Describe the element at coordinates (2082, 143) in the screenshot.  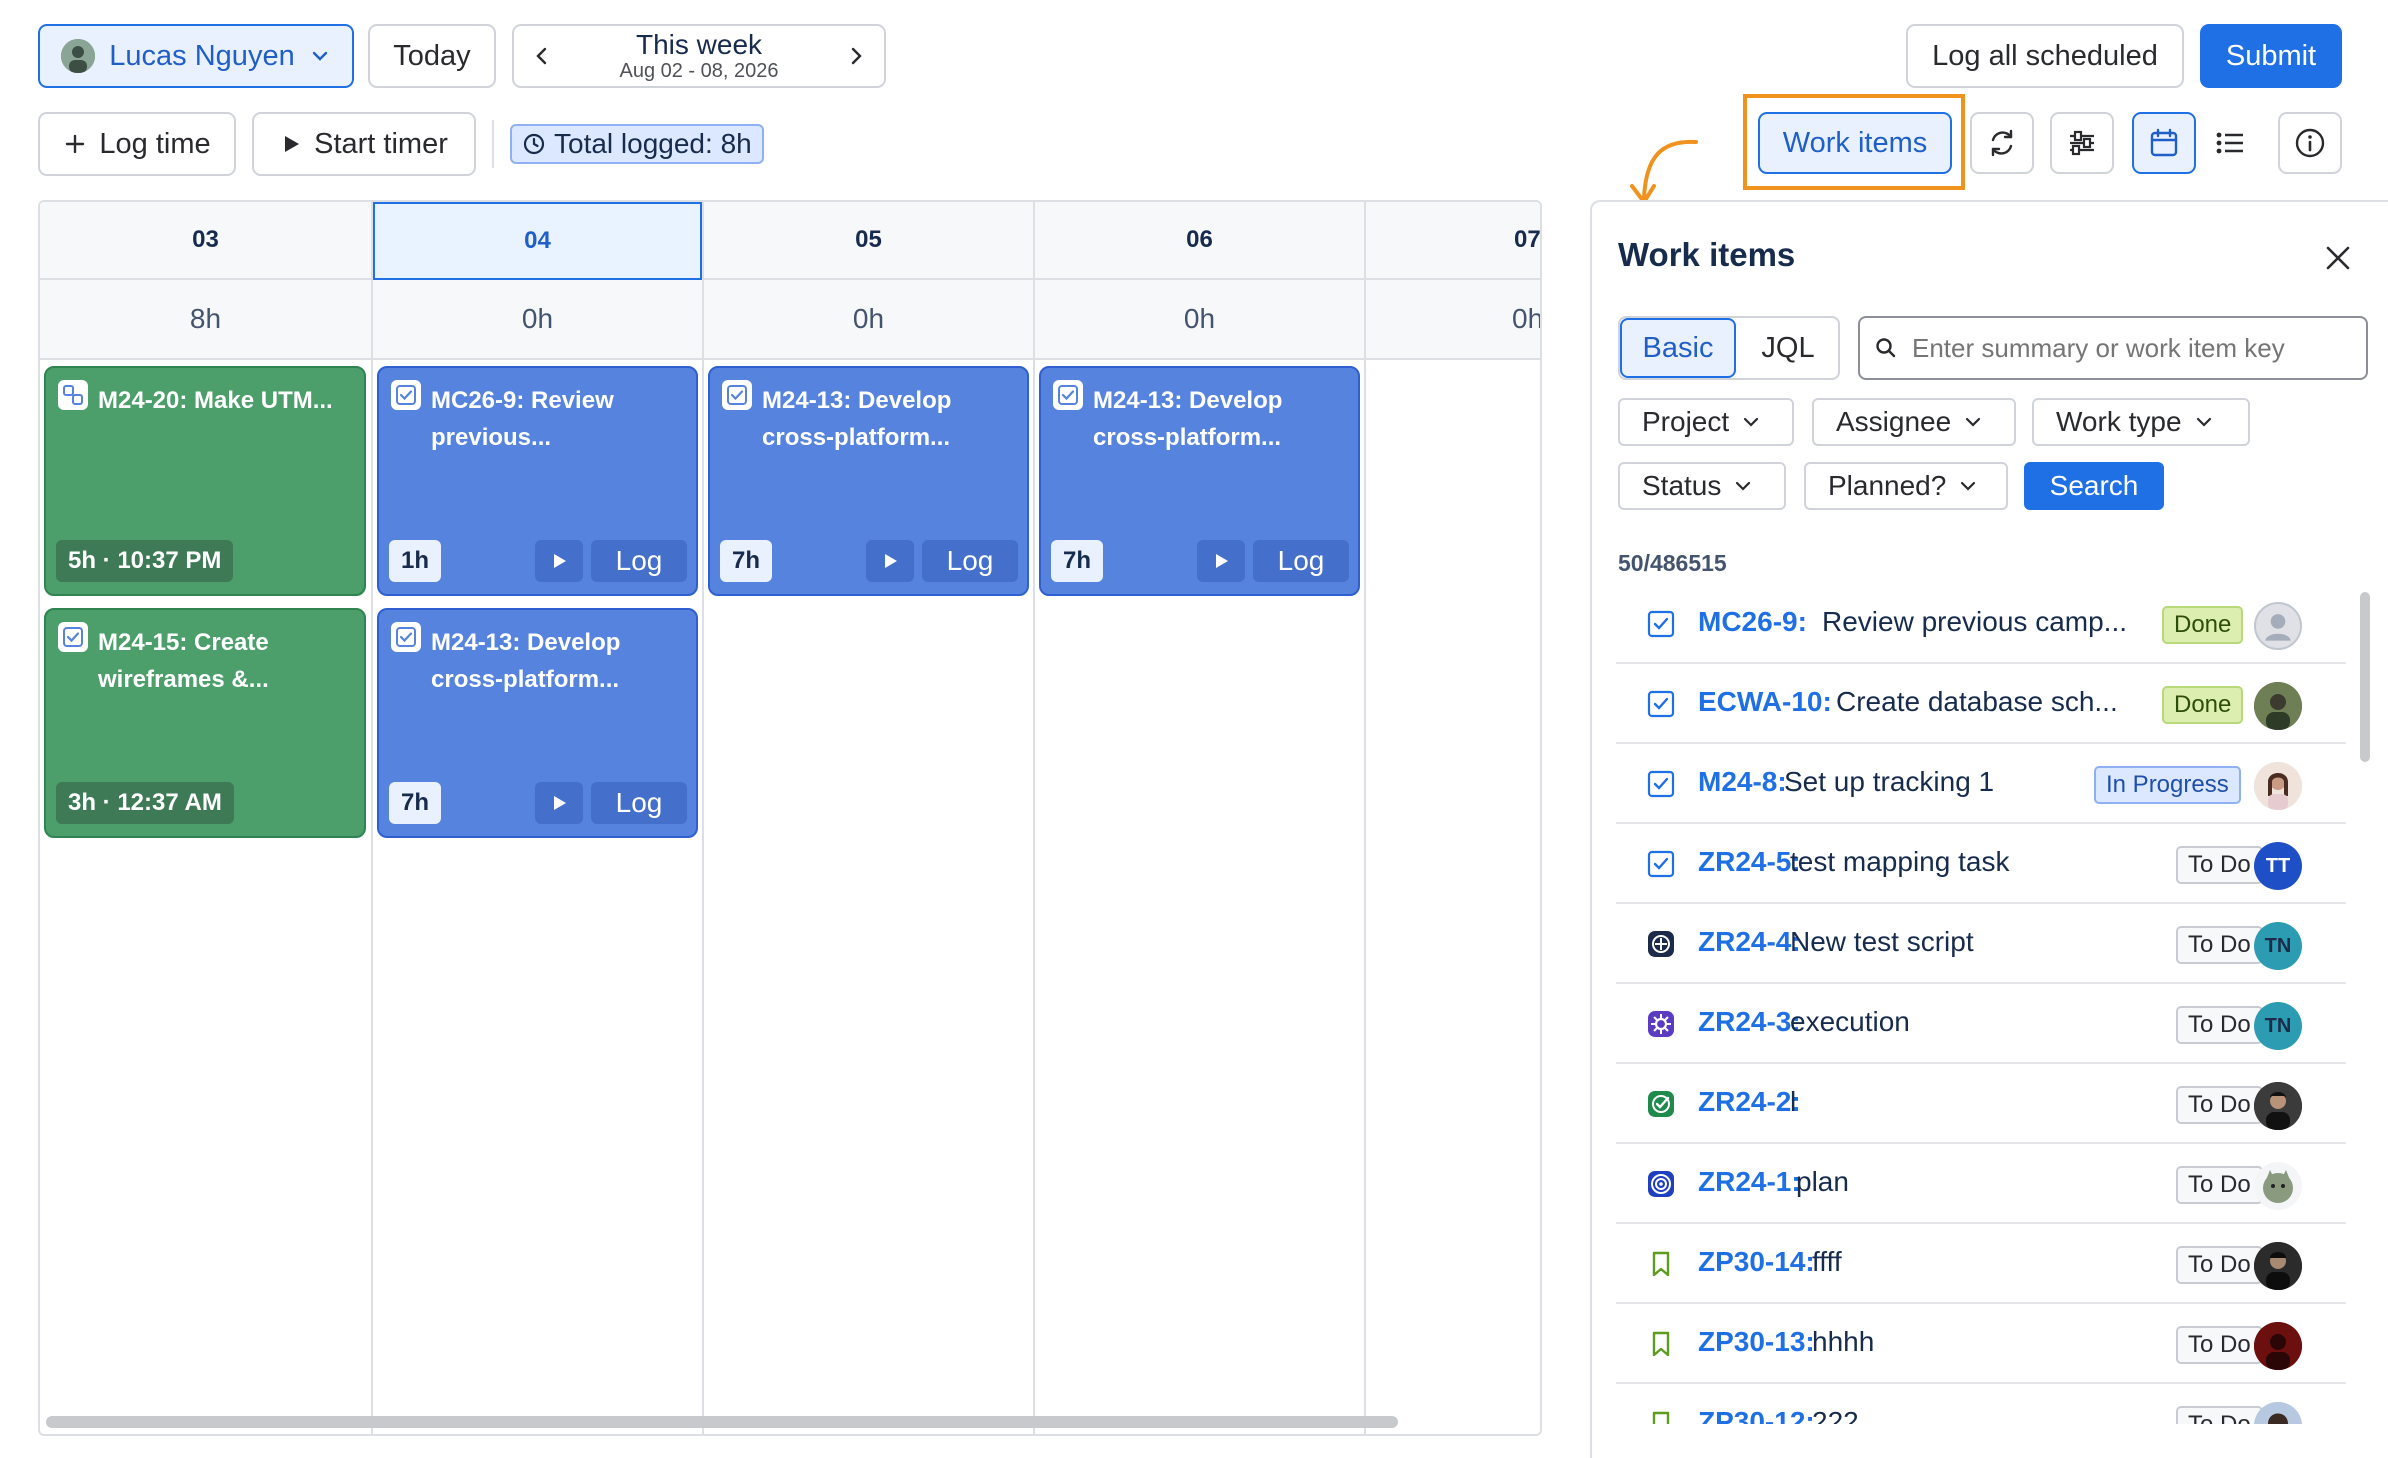
I see `filters-button` at that location.